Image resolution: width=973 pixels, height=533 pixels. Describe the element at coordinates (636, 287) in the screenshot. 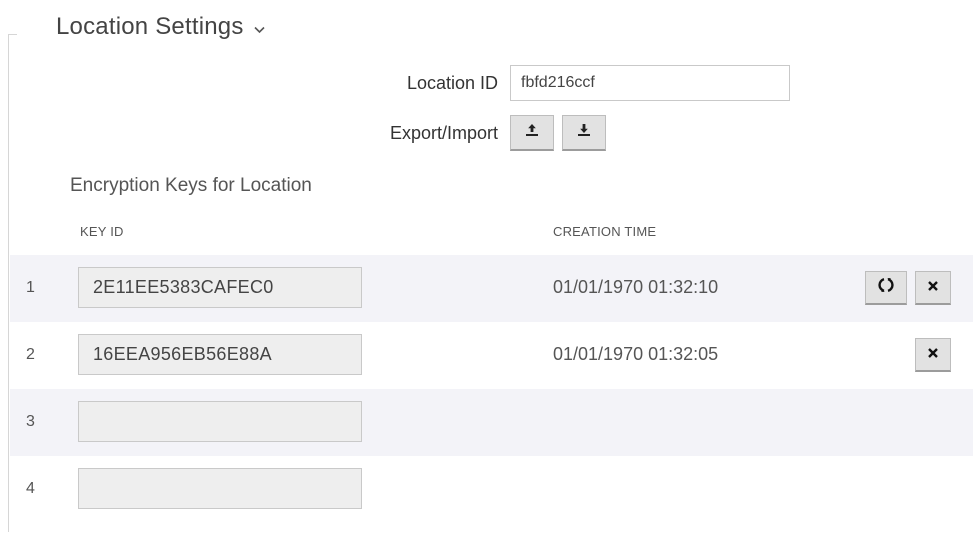

I see `creation-time: 01/01/1970 01:32:10` at that location.